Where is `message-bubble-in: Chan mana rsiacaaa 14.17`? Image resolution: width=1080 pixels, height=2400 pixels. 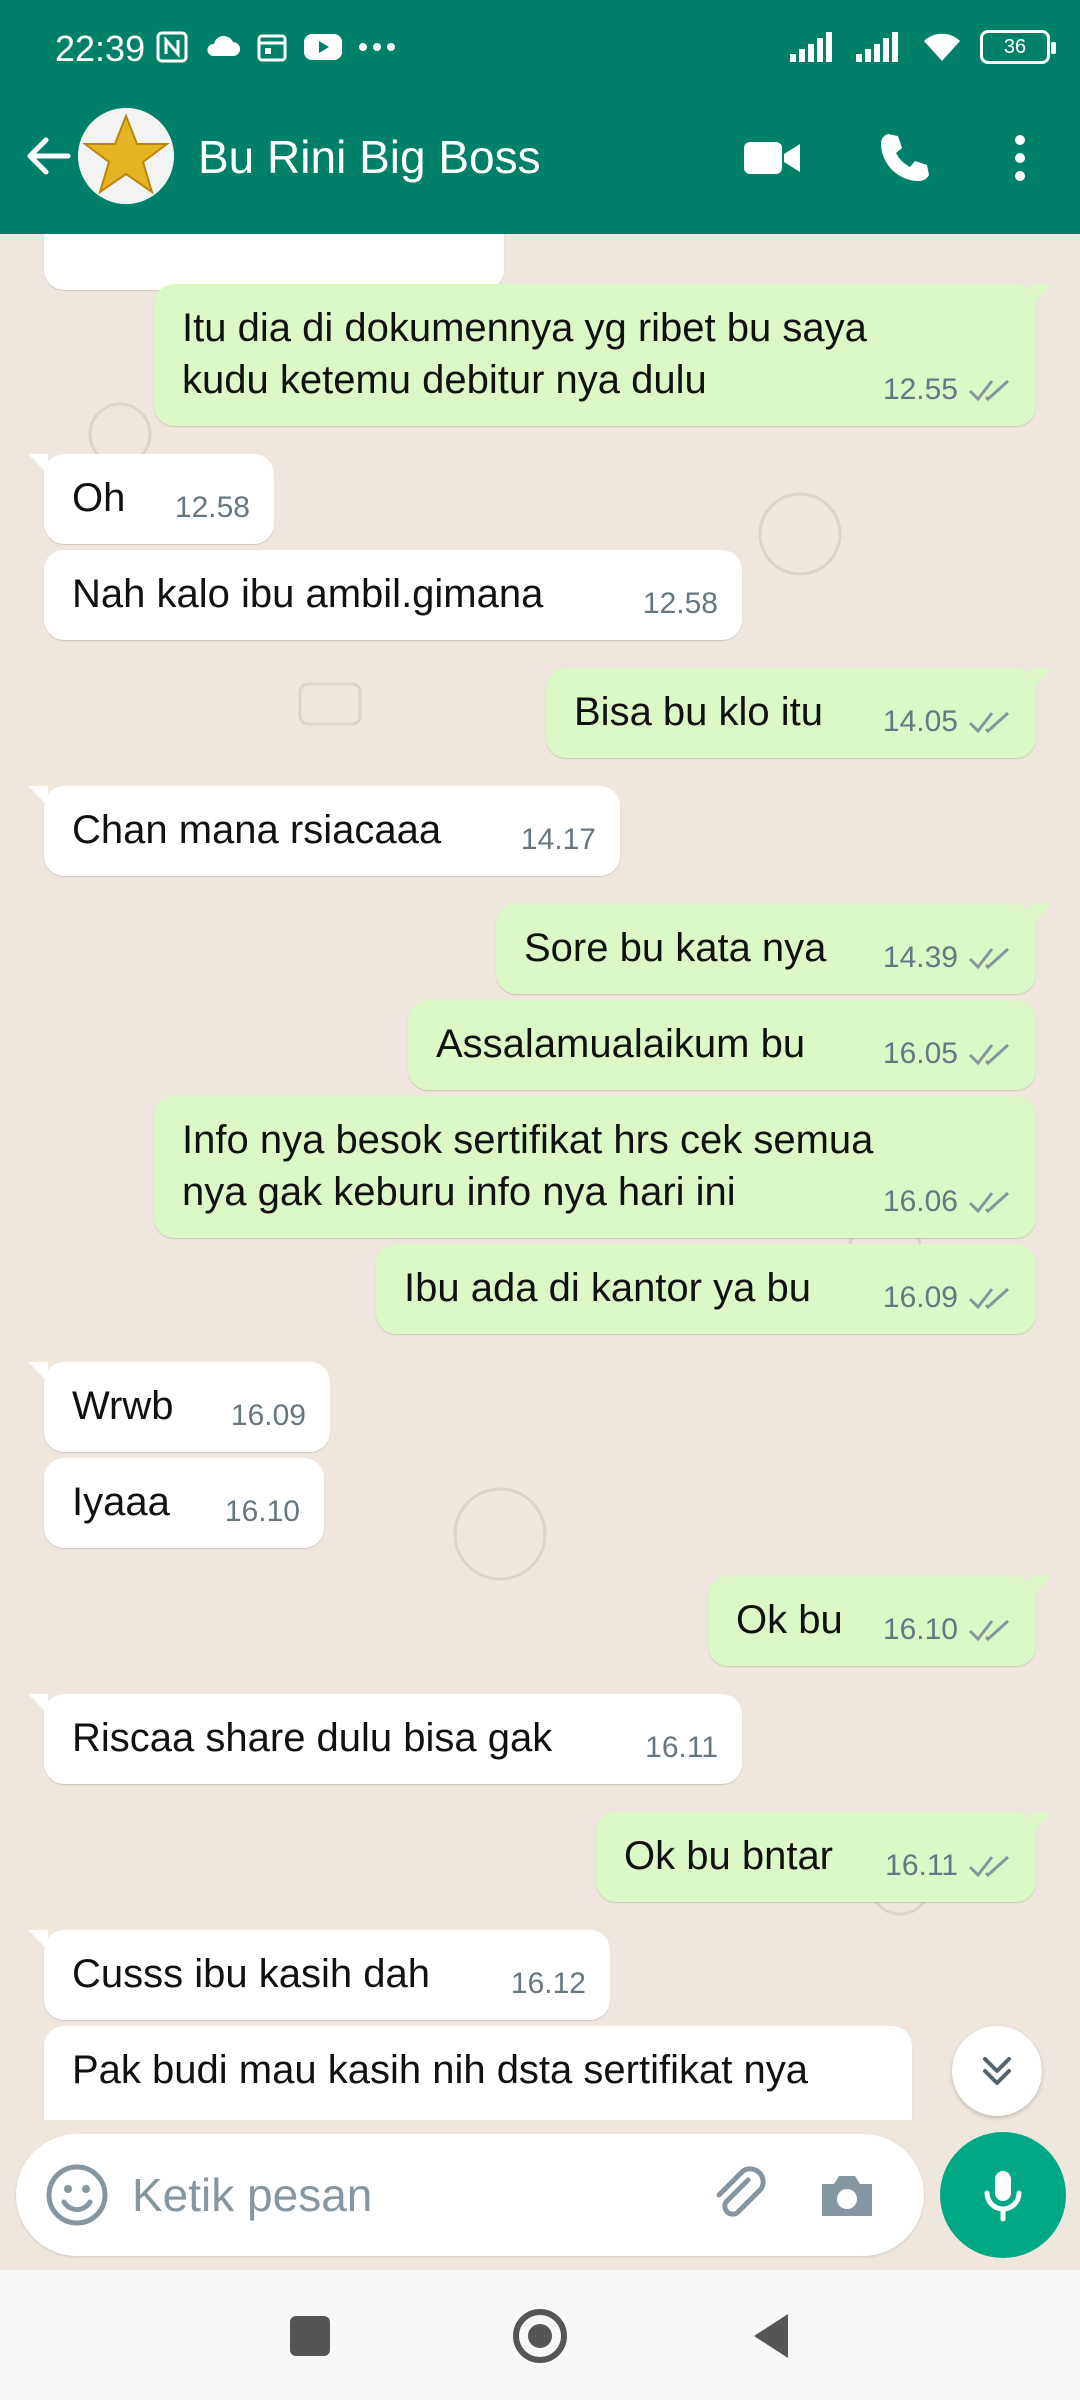 message-bubble-in: Chan mana rsiacaaa 14.17 is located at coordinates (324, 831).